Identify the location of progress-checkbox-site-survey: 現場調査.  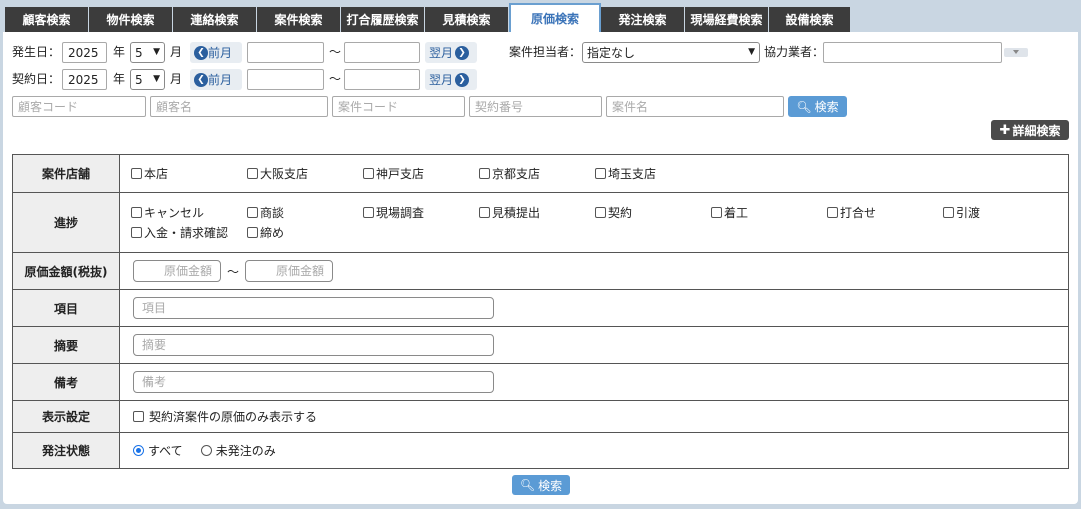
(421, 213).